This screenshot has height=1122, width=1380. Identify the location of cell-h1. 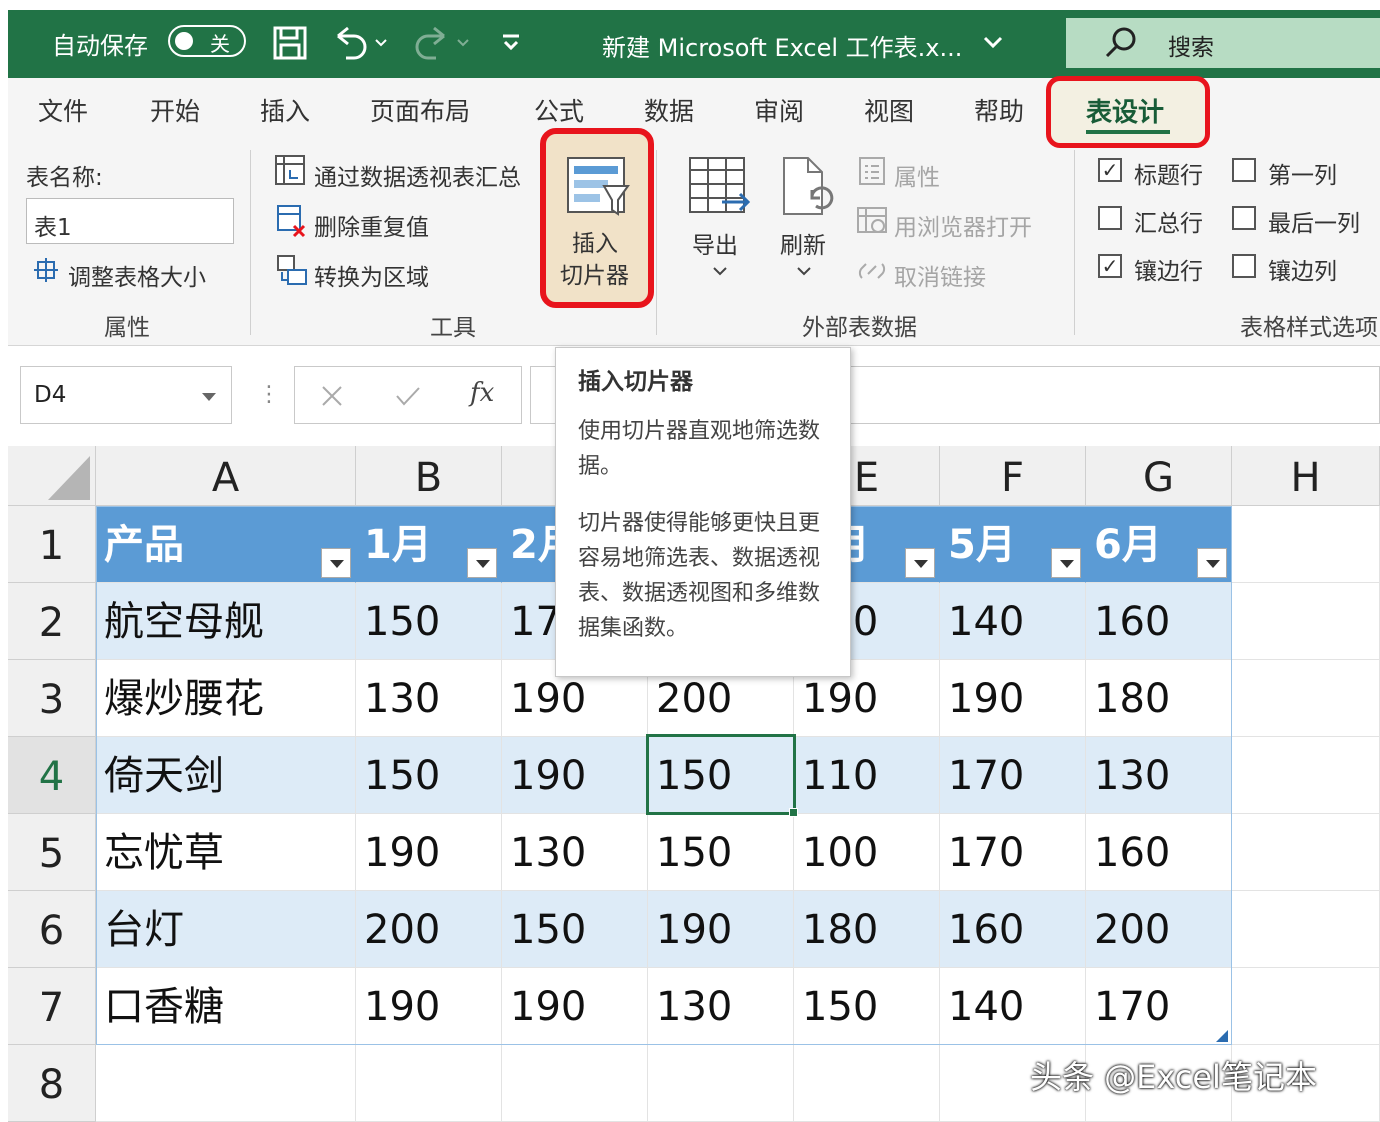
(1306, 544).